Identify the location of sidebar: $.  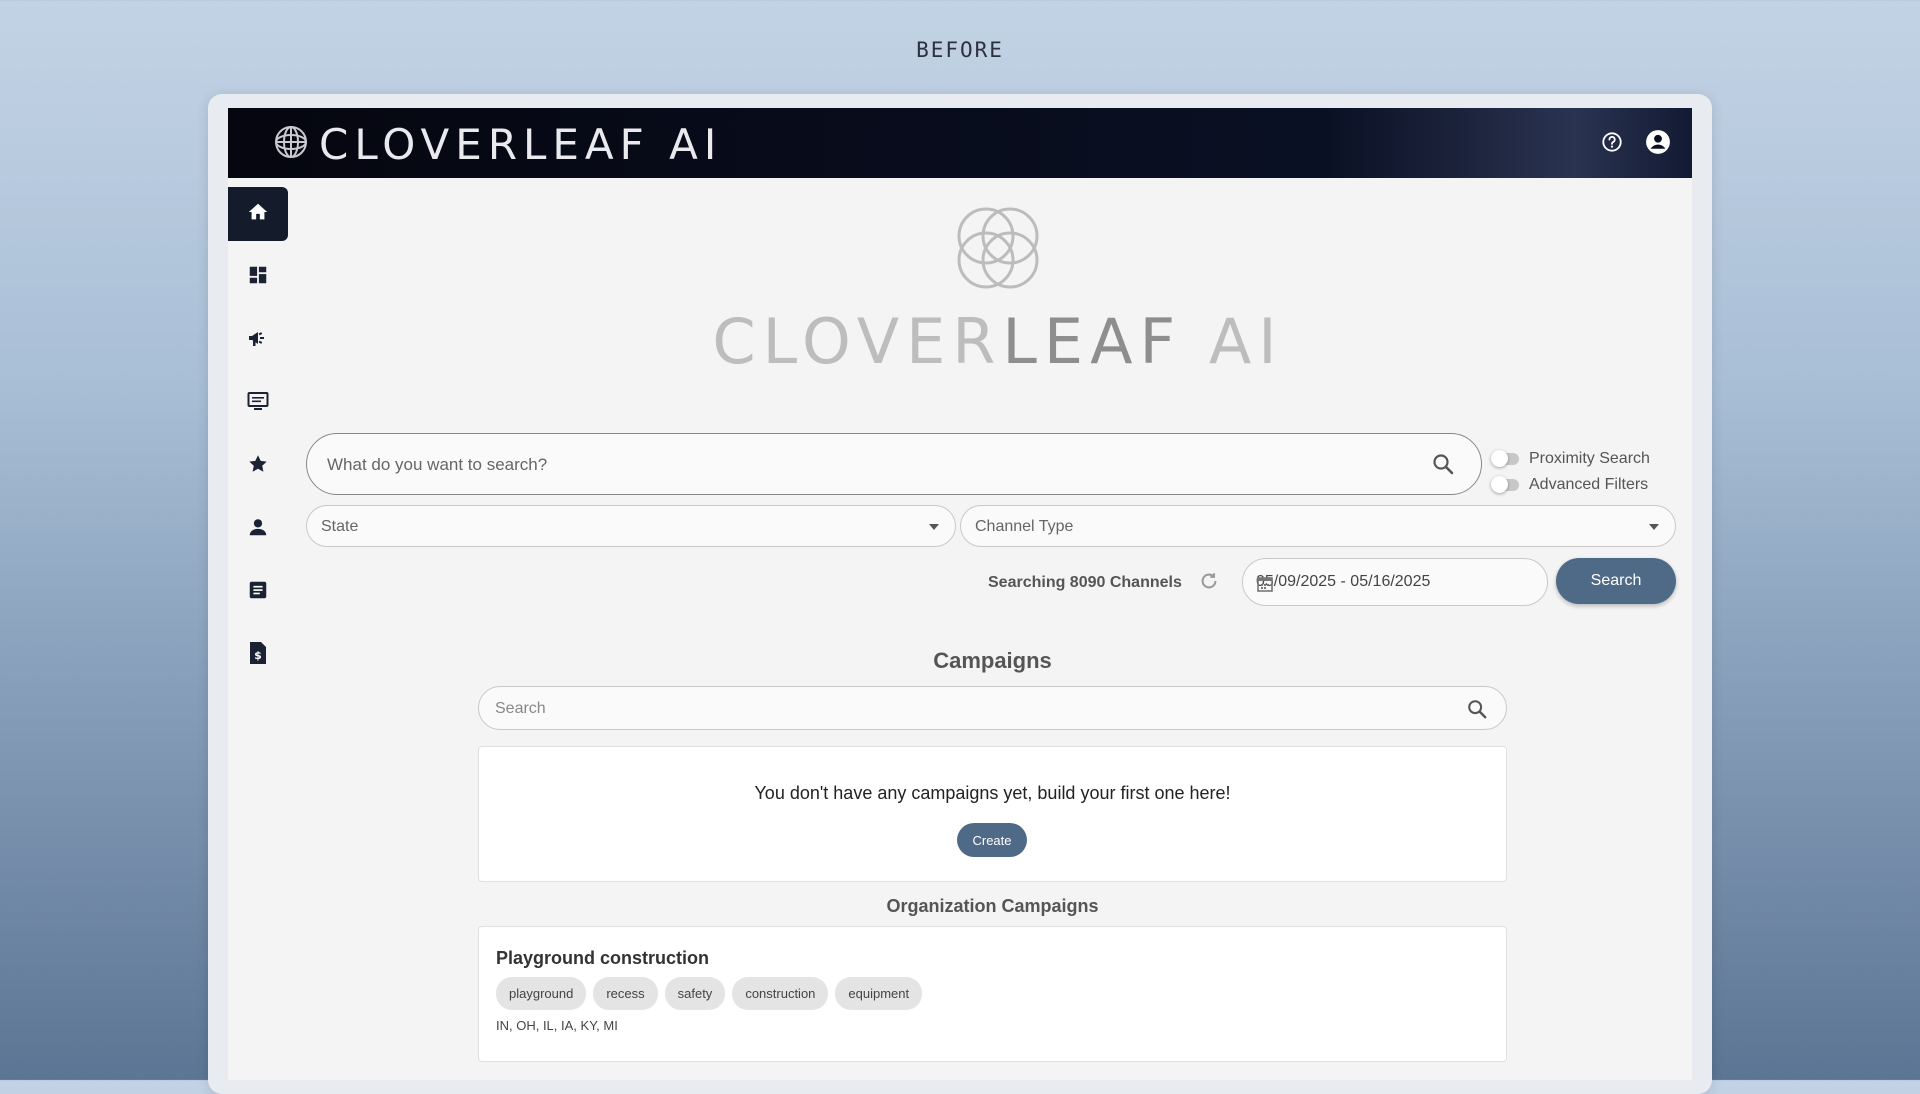
(258, 439).